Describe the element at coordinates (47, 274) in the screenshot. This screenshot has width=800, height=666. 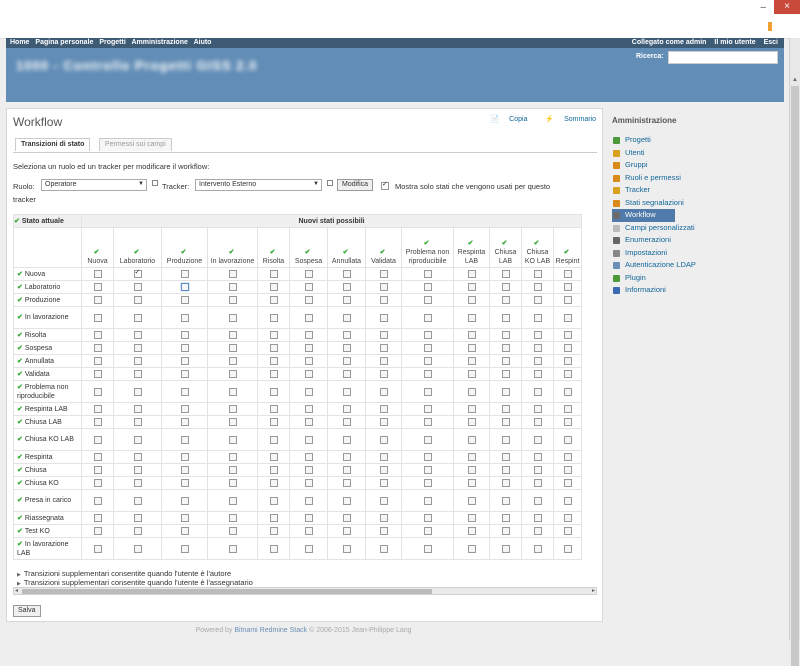
I see `row-label: ✔ Nuova` at that location.